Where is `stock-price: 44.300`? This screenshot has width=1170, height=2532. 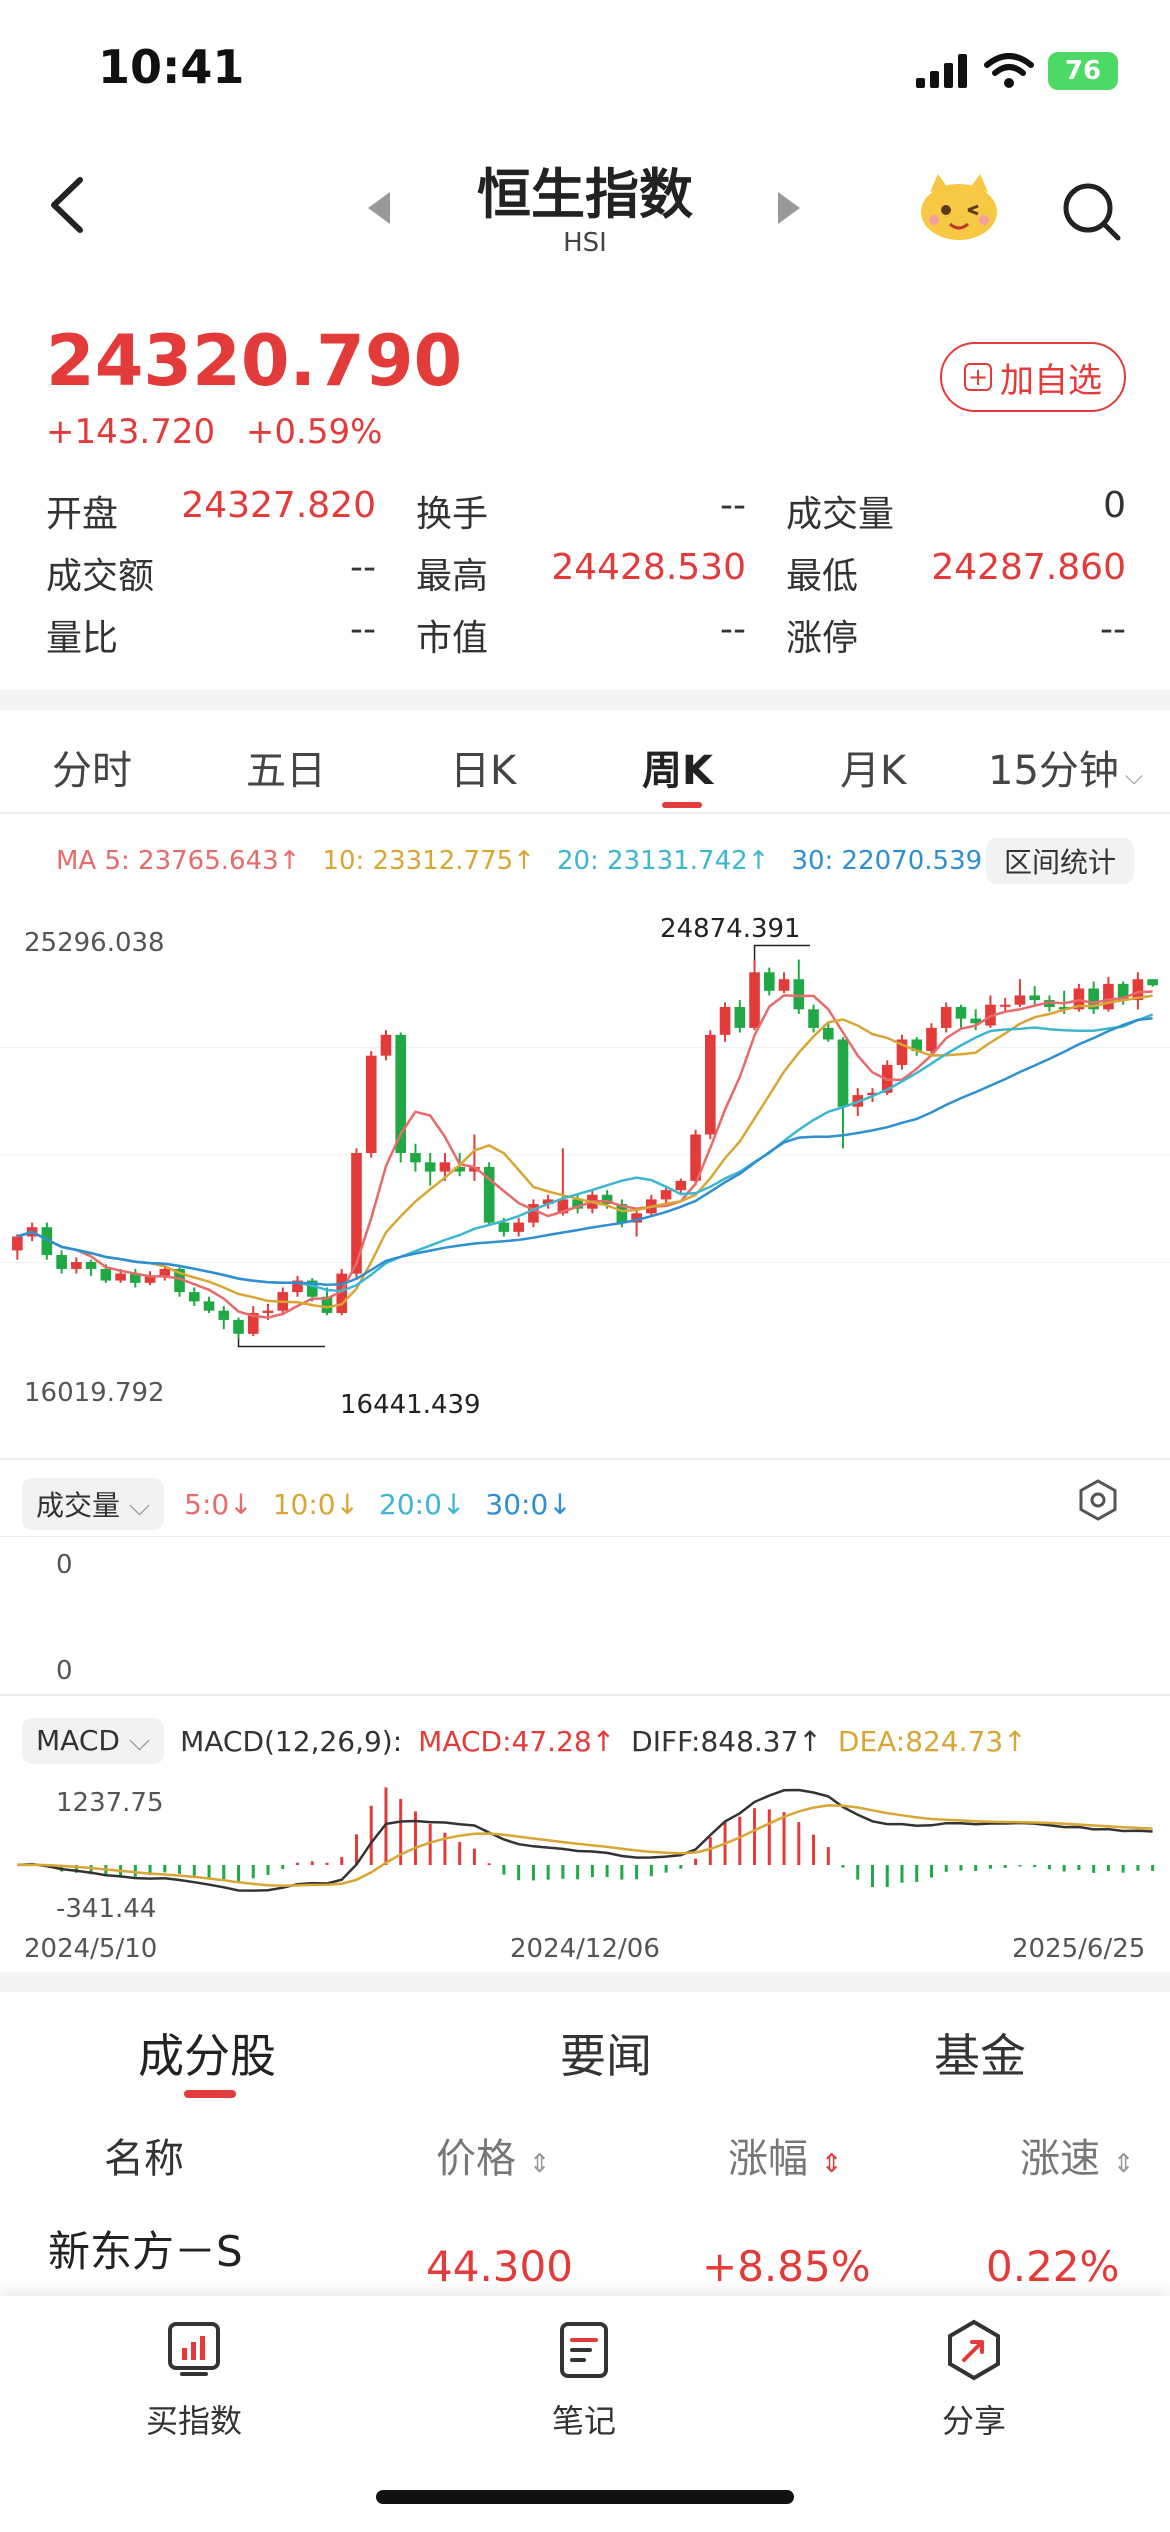
stock-price: 44.300 is located at coordinates (499, 2266).